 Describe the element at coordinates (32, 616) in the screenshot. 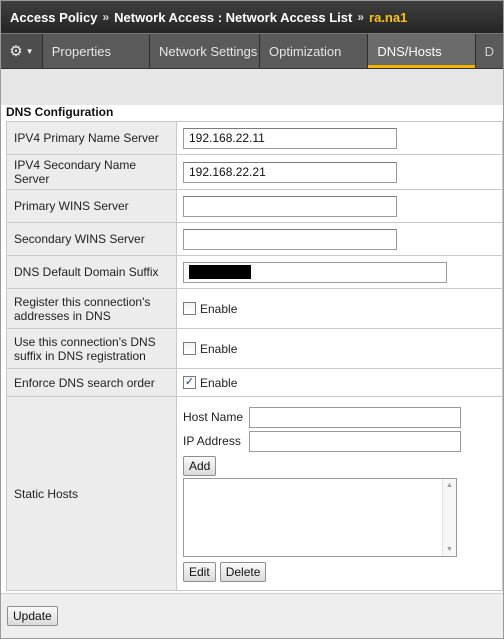

I see `update-button: Update` at that location.